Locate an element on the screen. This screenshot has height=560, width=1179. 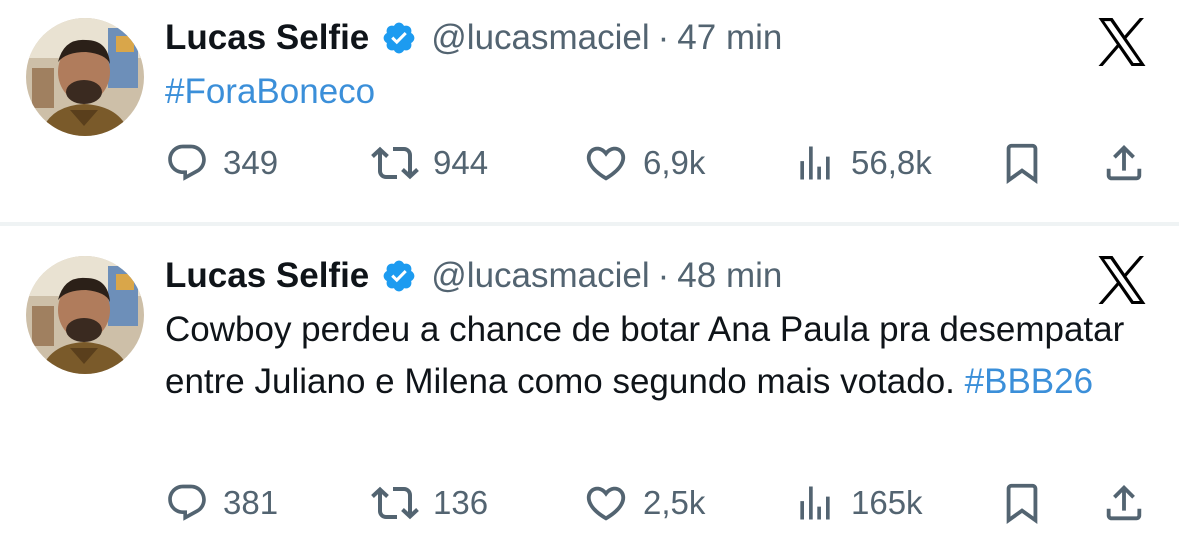
views-button: 165k is located at coordinates (858, 503).